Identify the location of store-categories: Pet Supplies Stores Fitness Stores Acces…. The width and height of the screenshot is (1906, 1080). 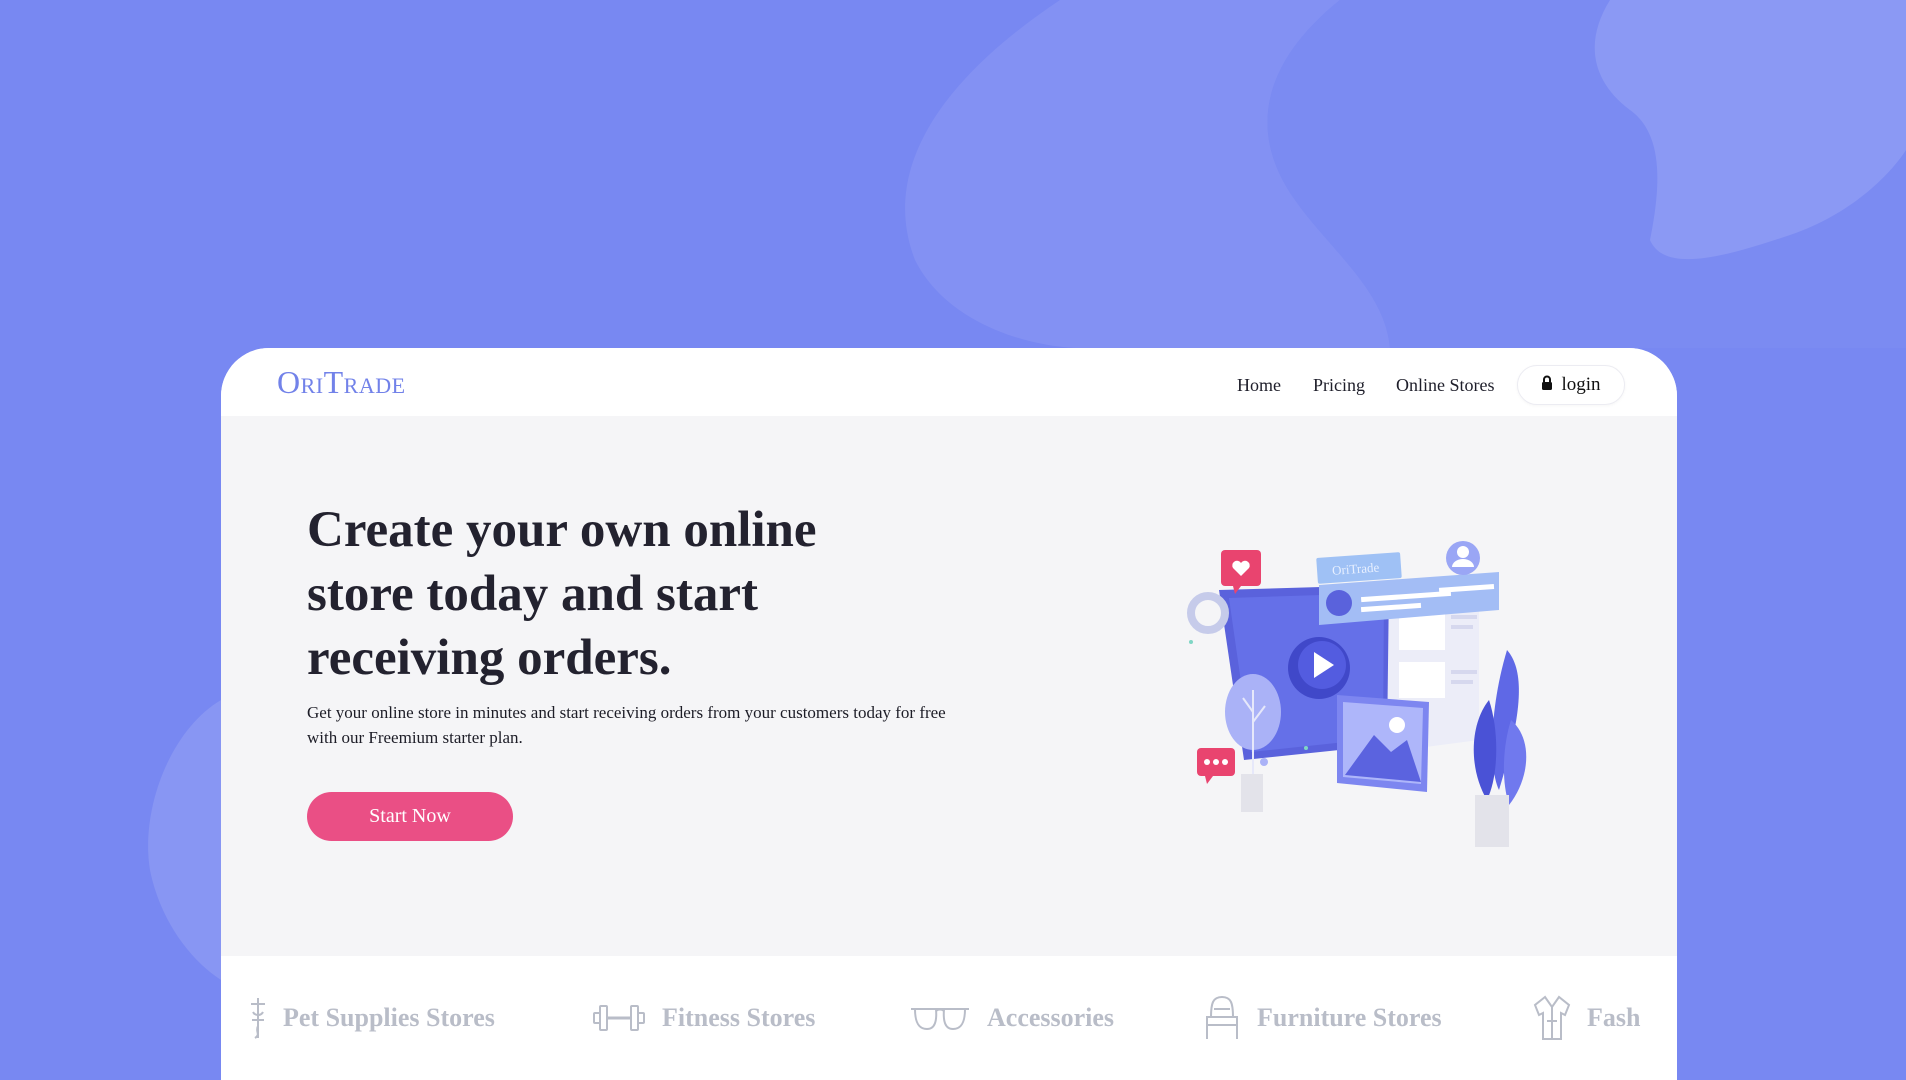
(949, 1018).